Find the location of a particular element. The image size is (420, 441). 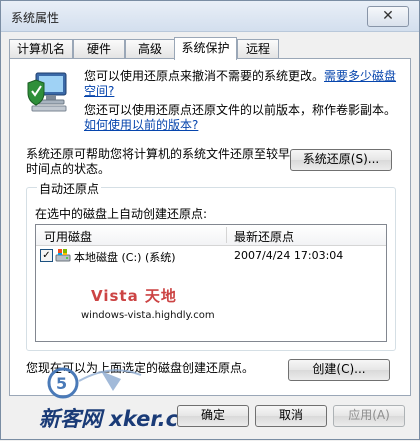

previous-versions-link: 如何使用以前的版本? is located at coordinates (141, 125).